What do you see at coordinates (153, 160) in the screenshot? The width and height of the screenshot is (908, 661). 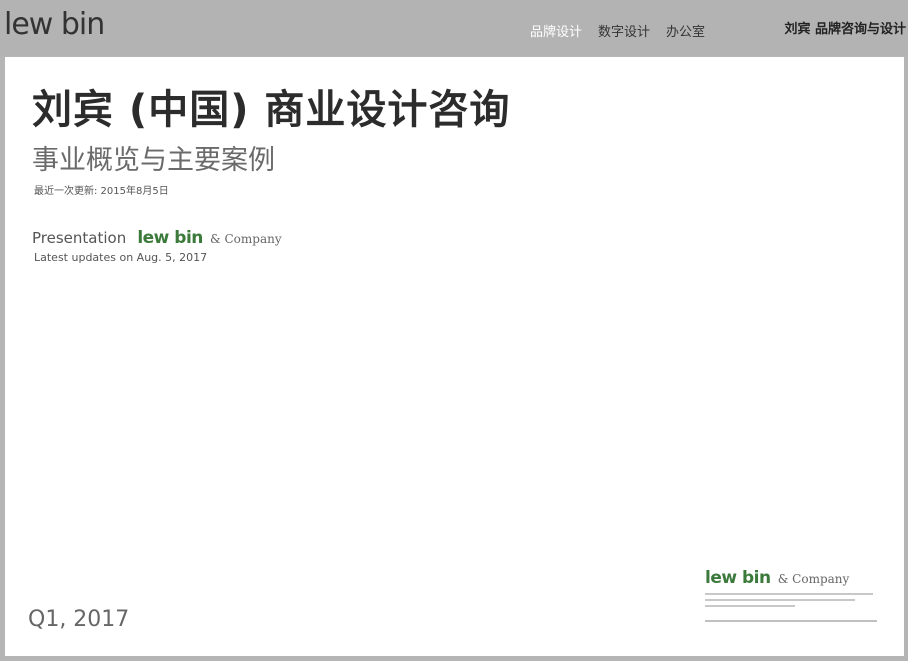 I see `slide-subtitle: 事业概览与主要案例` at bounding box center [153, 160].